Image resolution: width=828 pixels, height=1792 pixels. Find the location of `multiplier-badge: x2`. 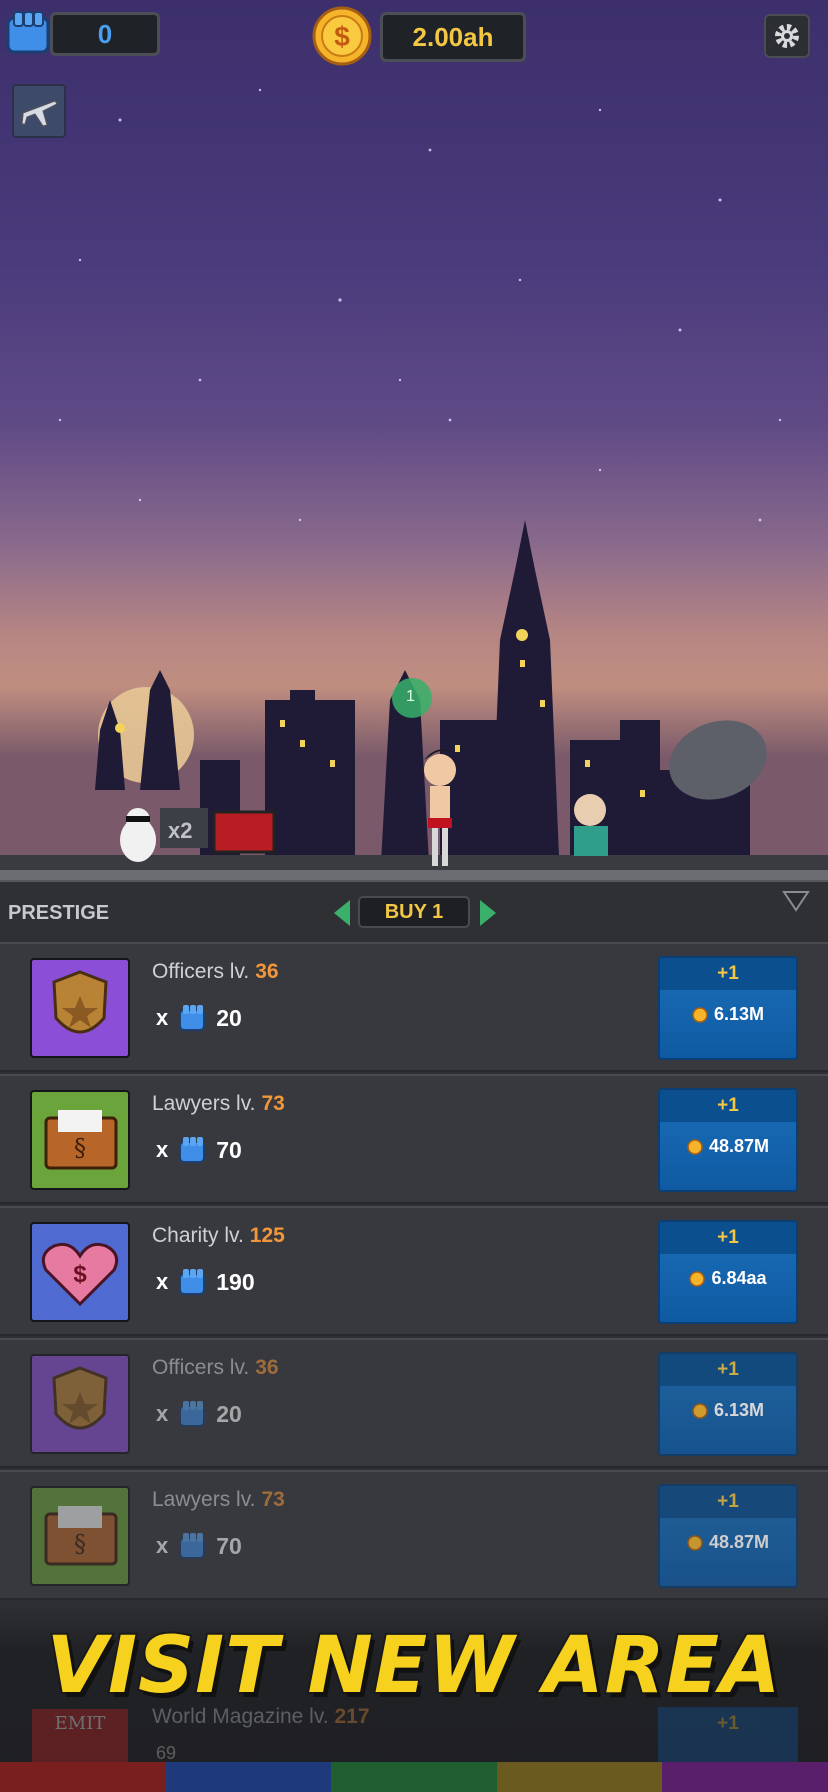

multiplier-badge: x2 is located at coordinates (180, 830).